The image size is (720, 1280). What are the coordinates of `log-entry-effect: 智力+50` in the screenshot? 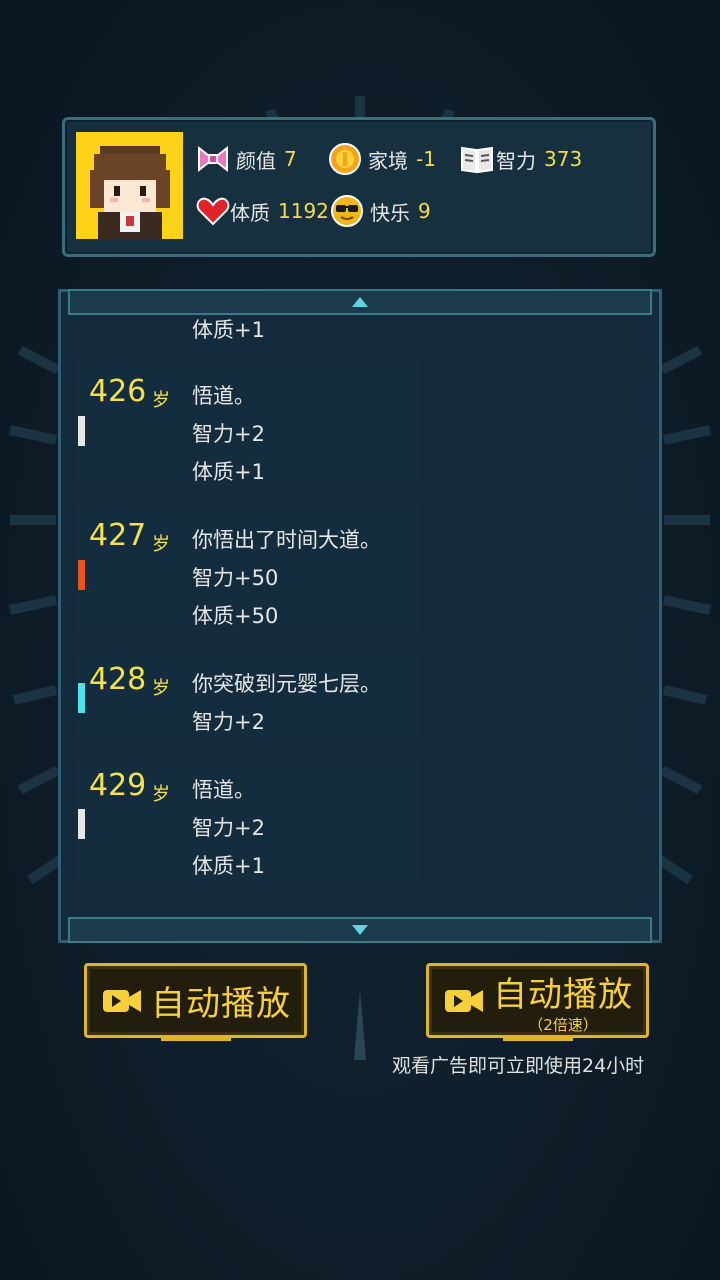 It's located at (235, 578).